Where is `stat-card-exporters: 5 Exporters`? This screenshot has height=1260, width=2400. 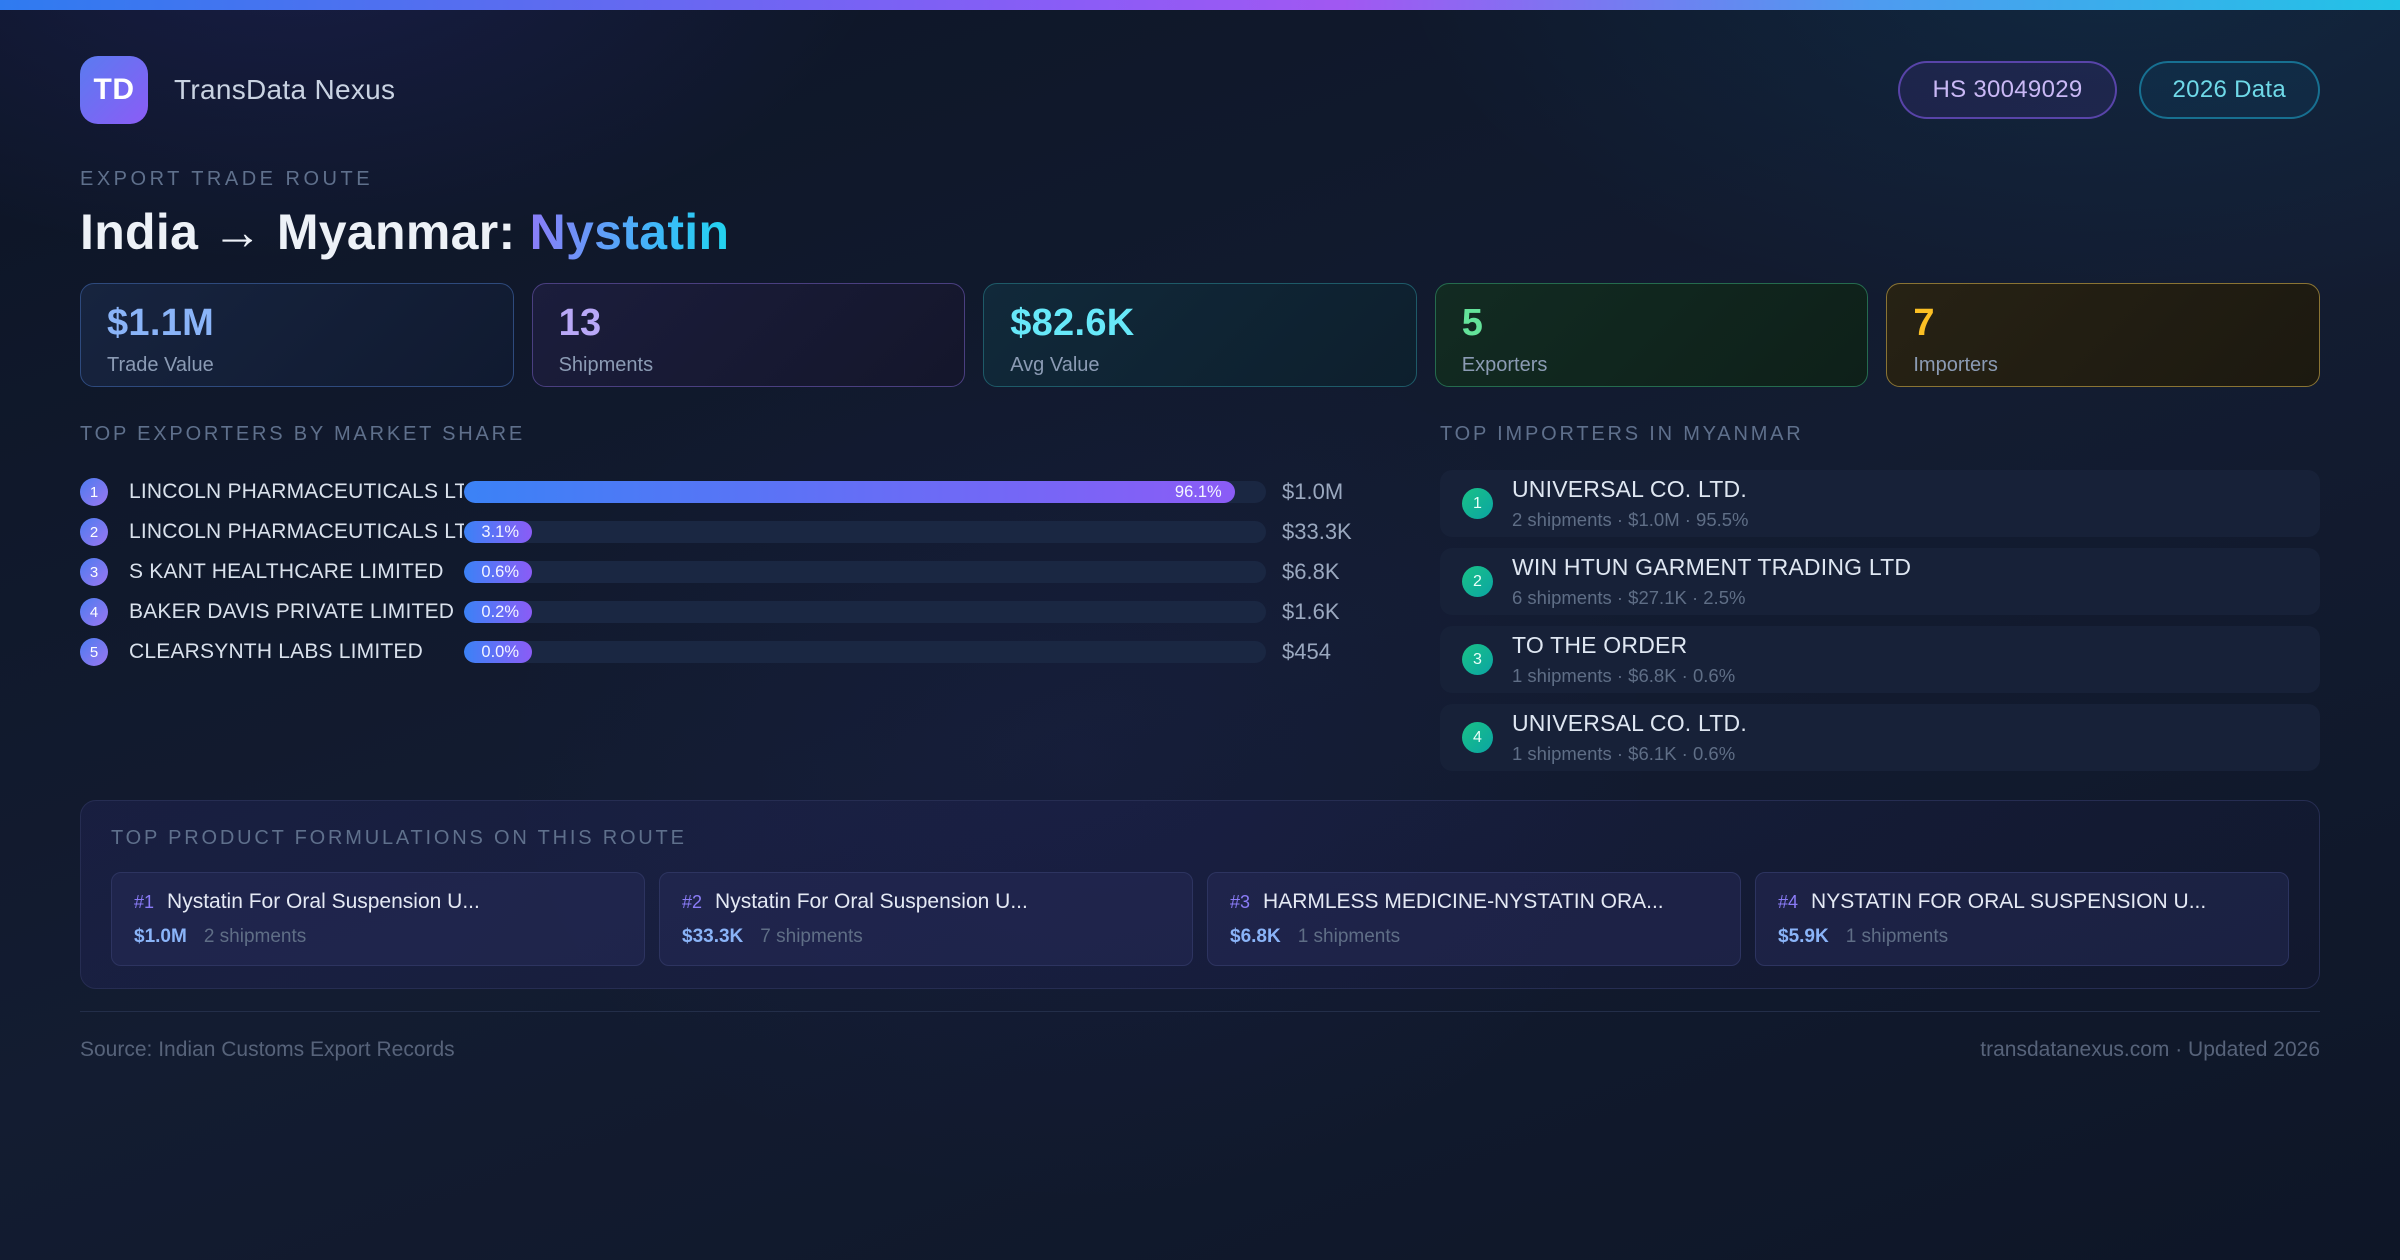
stat-card-exporters: 5 Exporters is located at coordinates (1651, 335).